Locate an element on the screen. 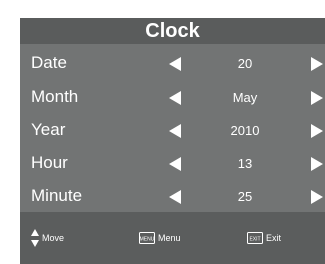 This screenshot has height=264, width=325. row-value: 20 is located at coordinates (245, 63).